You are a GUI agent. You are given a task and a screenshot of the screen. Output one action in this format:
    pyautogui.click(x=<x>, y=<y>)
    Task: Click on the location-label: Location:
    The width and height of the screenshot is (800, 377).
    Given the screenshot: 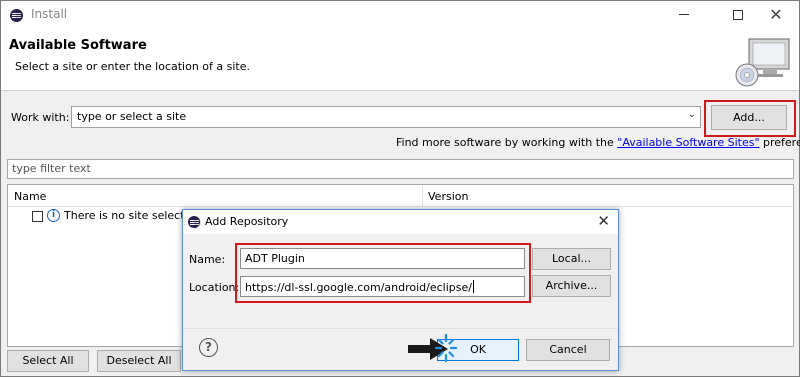 What is the action you would take?
    pyautogui.click(x=214, y=287)
    